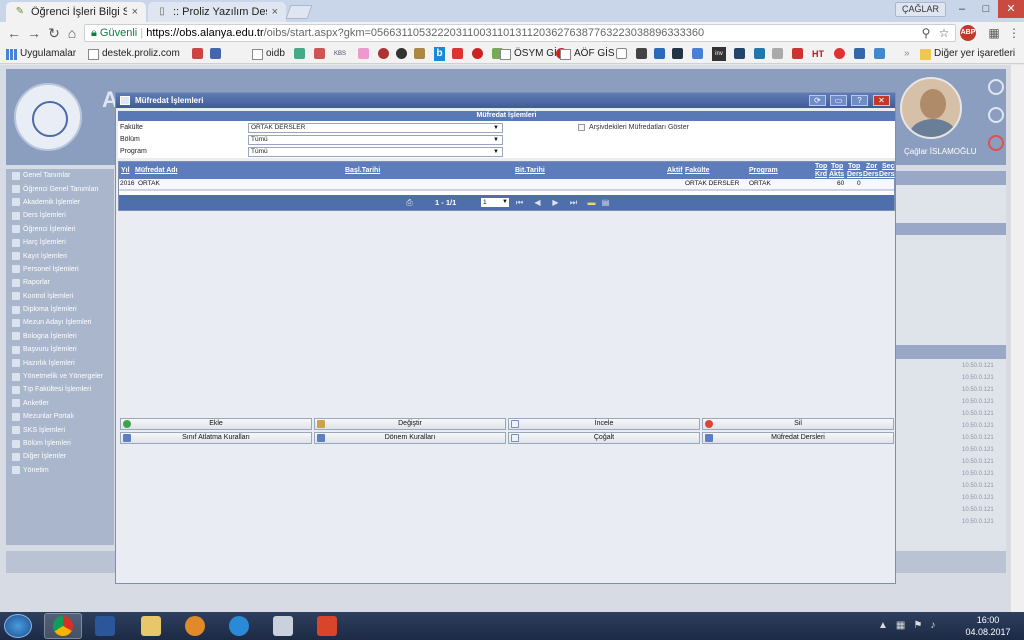 Image resolution: width=1024 pixels, height=640 pixels. I want to click on col-top-akts-line1: Top, so click(837, 166).